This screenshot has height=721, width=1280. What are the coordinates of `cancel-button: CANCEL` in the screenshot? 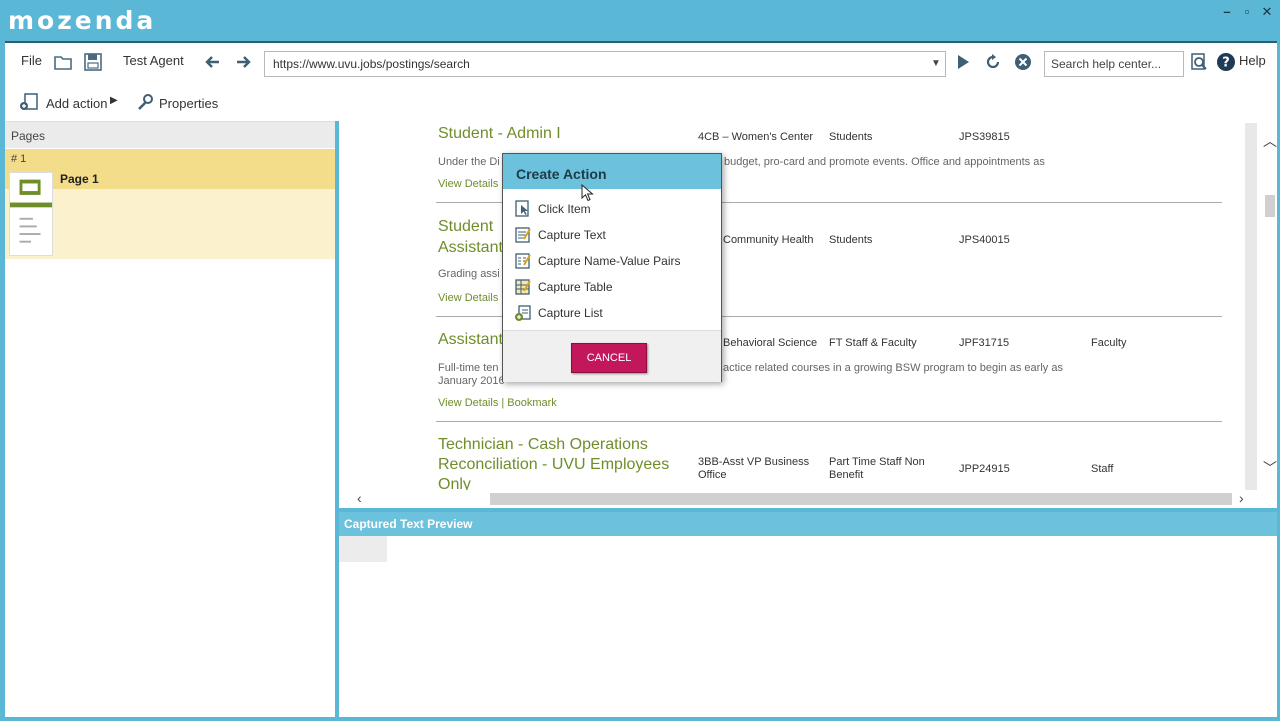 It's located at (609, 358).